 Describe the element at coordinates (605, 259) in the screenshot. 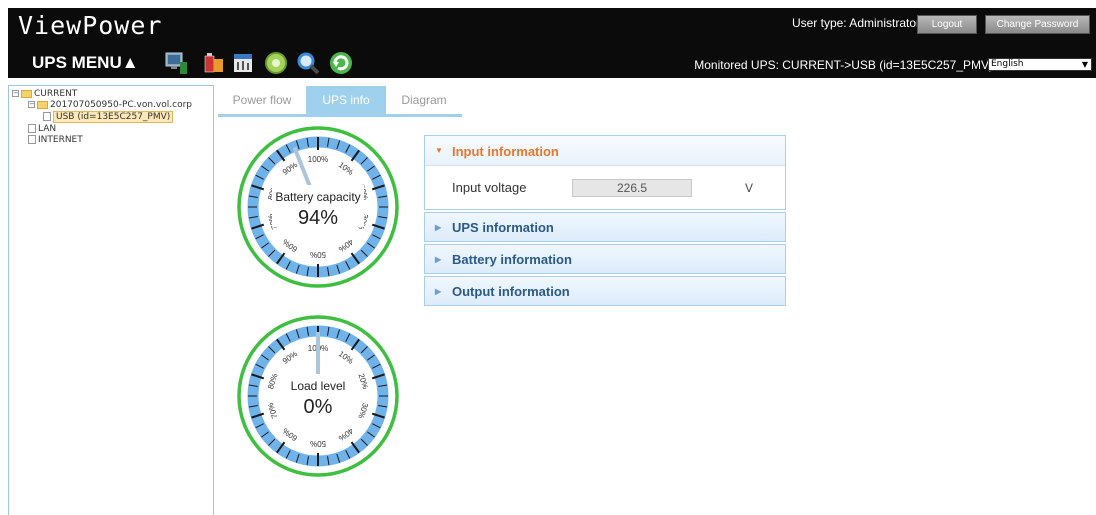

I see `battery-information-header: ▶ Battery information` at that location.